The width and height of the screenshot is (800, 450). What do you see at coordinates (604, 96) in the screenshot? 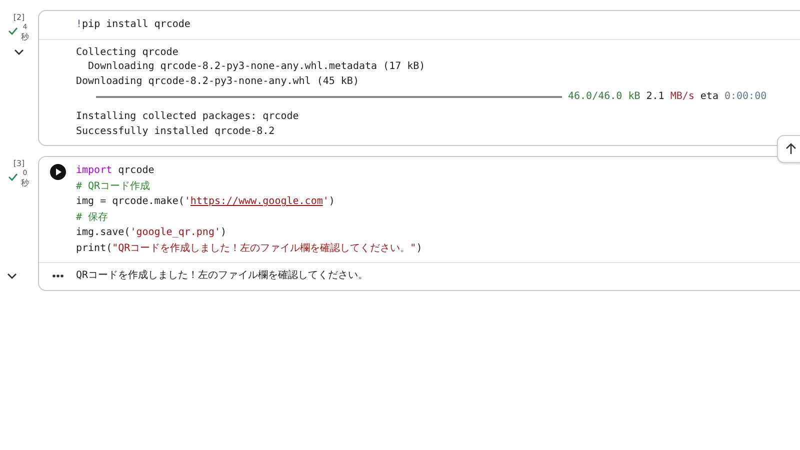
I see `progress-text: 46.0/46.0 kB` at bounding box center [604, 96].